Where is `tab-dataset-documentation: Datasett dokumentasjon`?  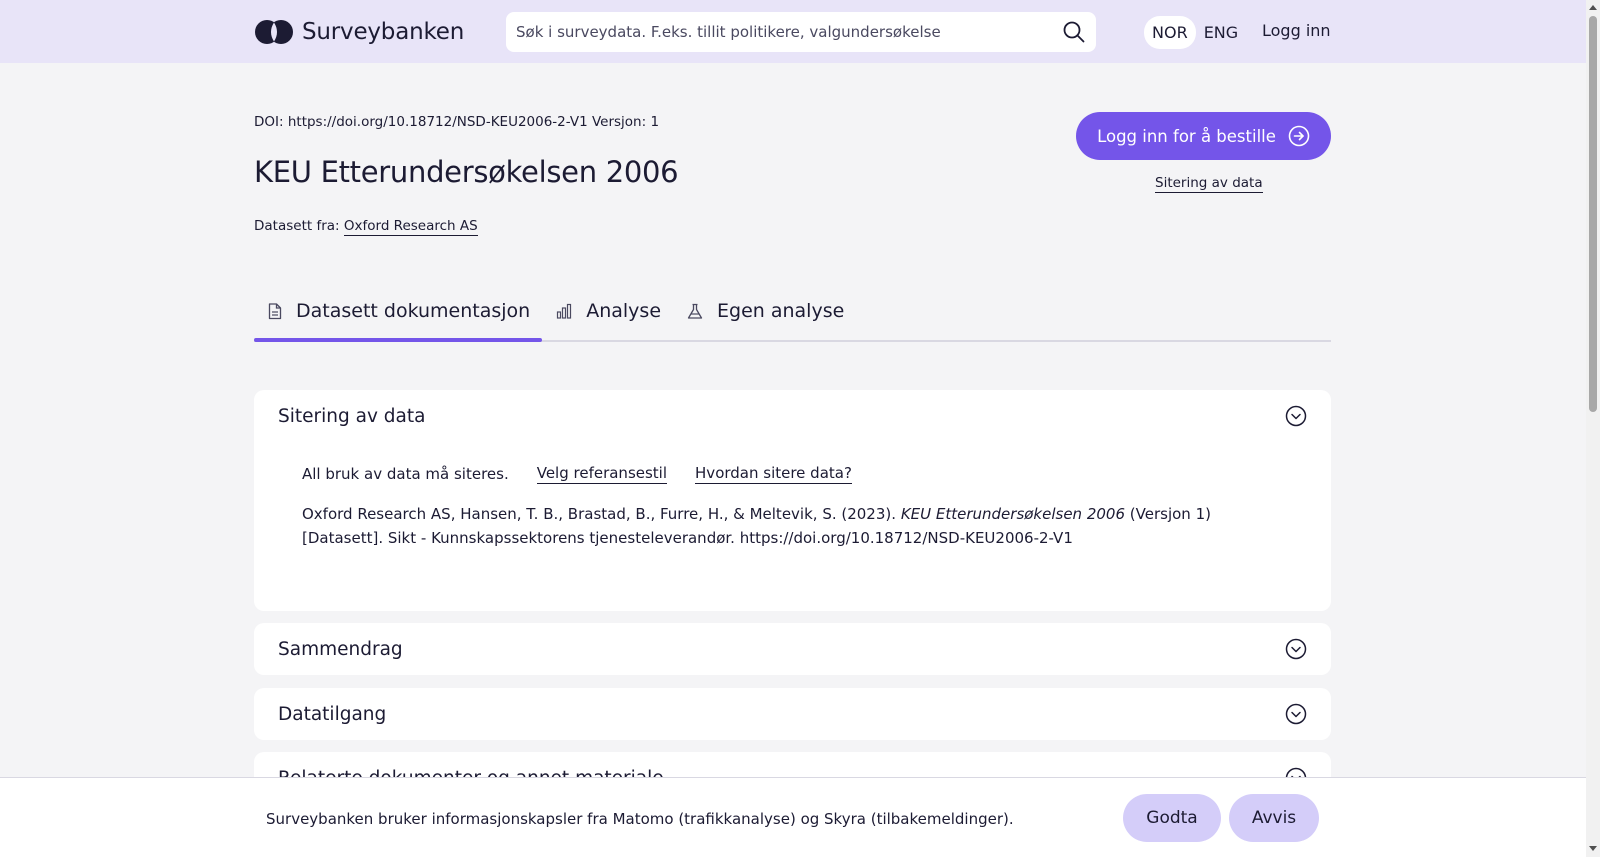
tab-dataset-documentation: Datasett dokumentasjon is located at coordinates (398, 316).